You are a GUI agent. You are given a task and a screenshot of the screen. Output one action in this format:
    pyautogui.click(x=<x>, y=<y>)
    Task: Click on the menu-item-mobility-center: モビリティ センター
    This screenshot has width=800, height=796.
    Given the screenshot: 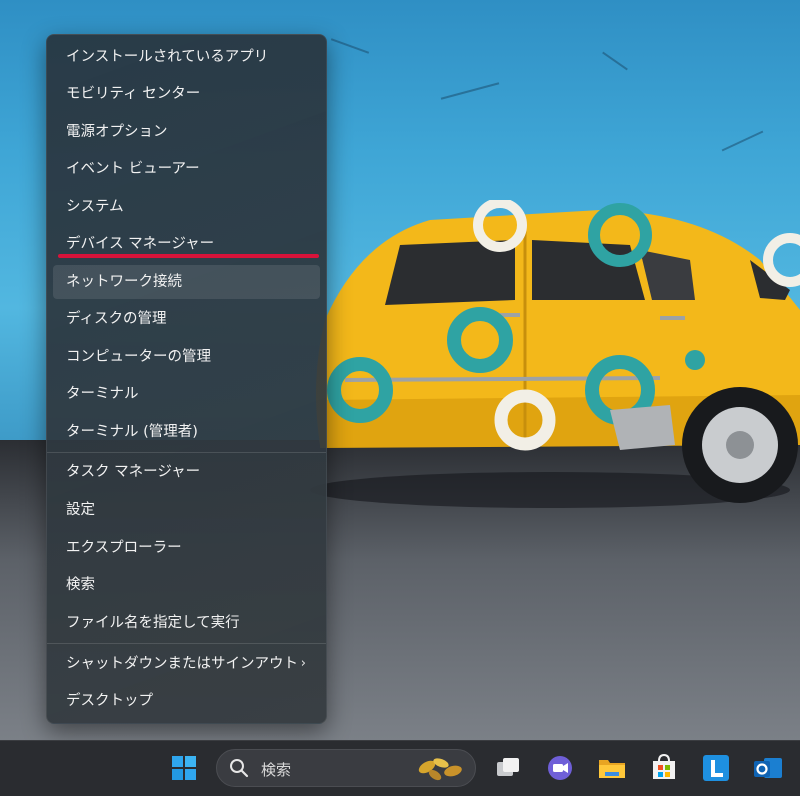 What is the action you would take?
    pyautogui.click(x=186, y=94)
    